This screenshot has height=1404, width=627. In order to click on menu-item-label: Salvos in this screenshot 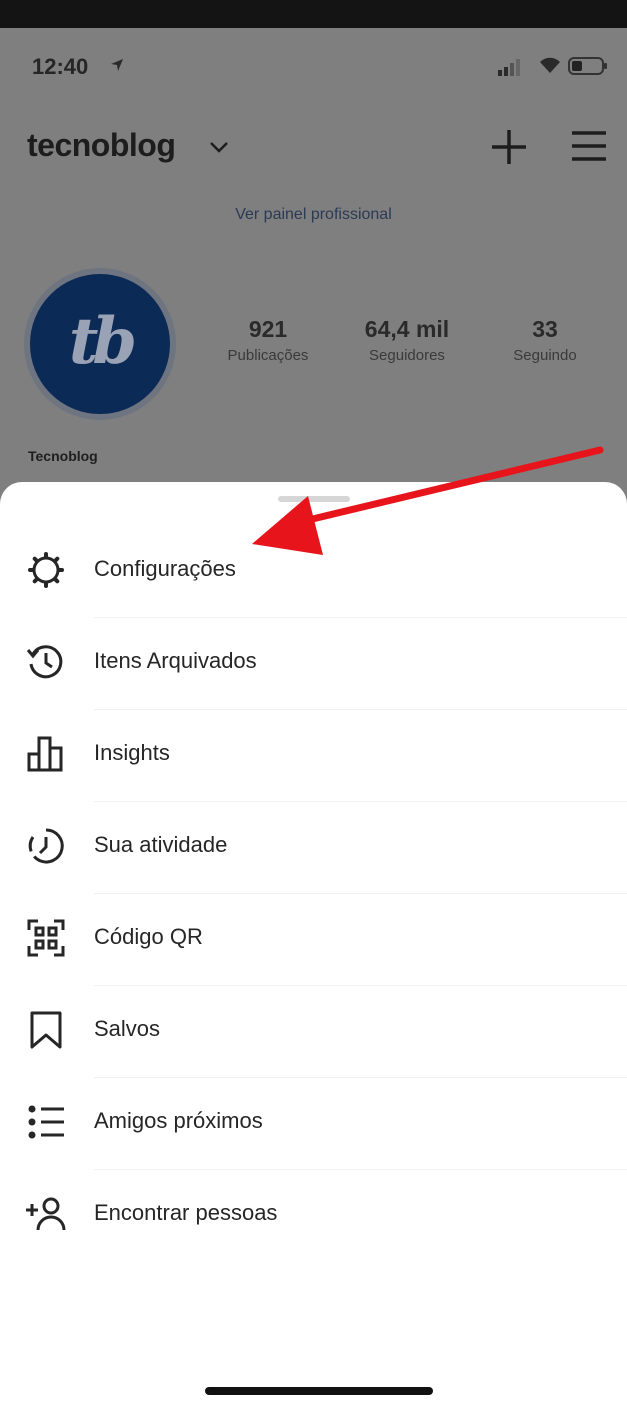, I will do `click(127, 1028)`.